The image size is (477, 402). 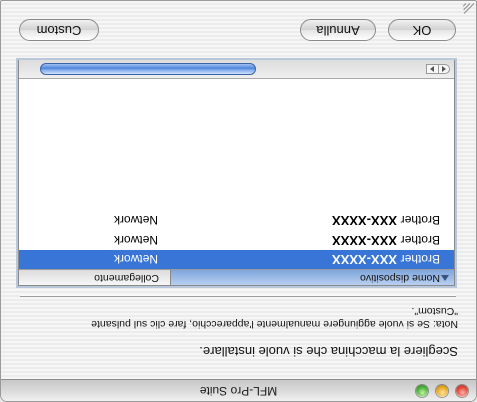 I want to click on column-header-name: Nome dispositivo, so click(x=312, y=277).